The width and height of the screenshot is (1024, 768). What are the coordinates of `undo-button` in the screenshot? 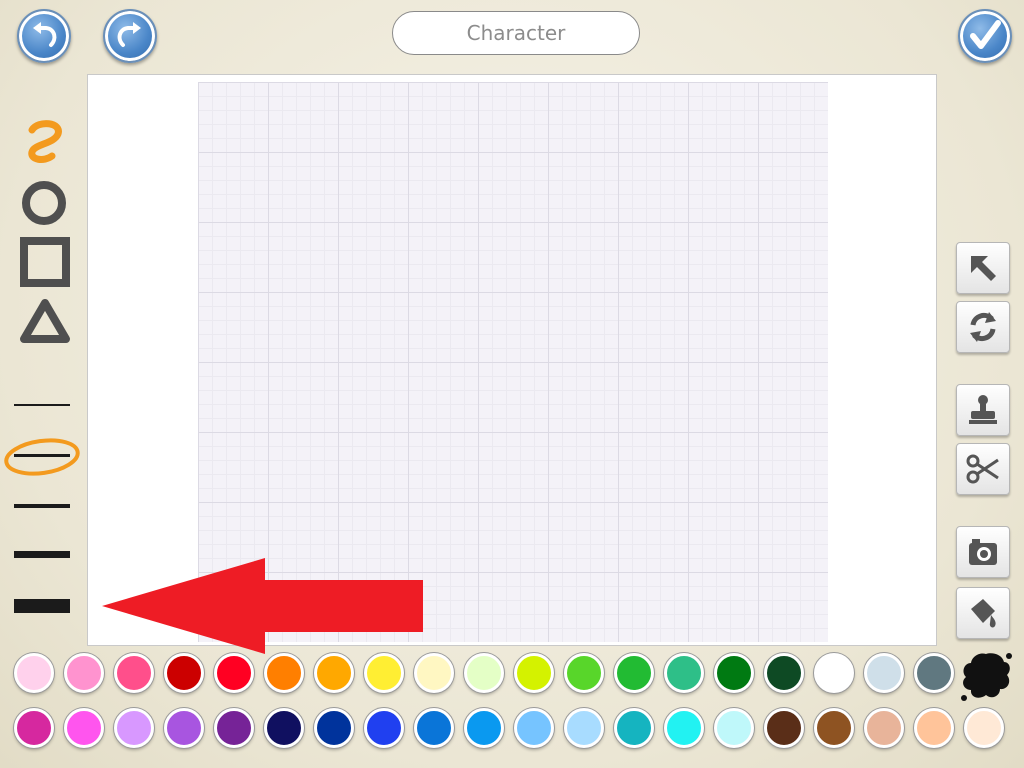 It's located at (44, 36).